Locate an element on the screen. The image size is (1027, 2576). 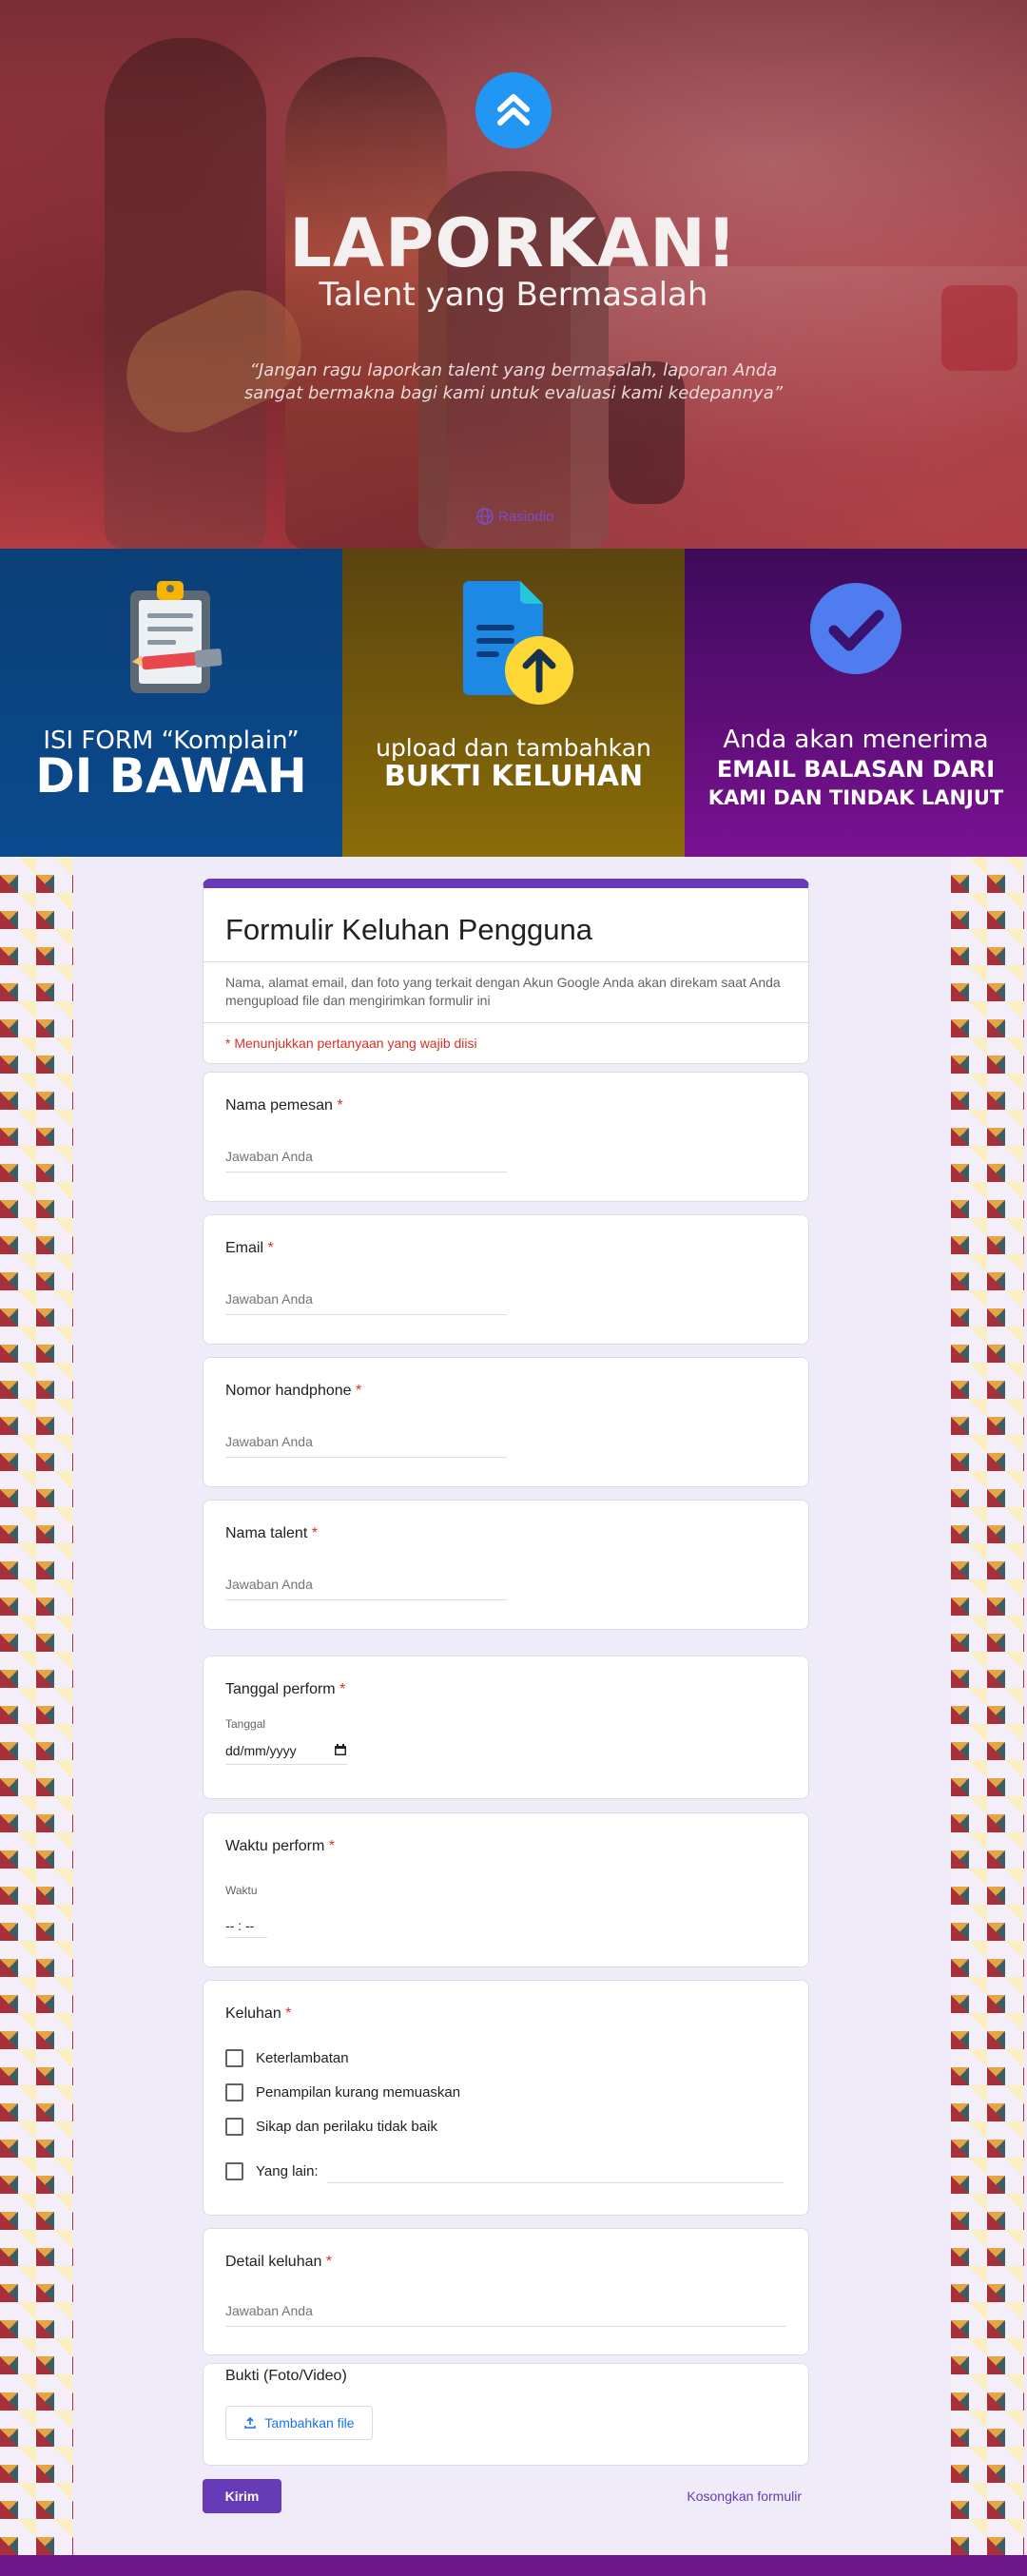
hero-title: LAPORKAN! is located at coordinates (513, 243).